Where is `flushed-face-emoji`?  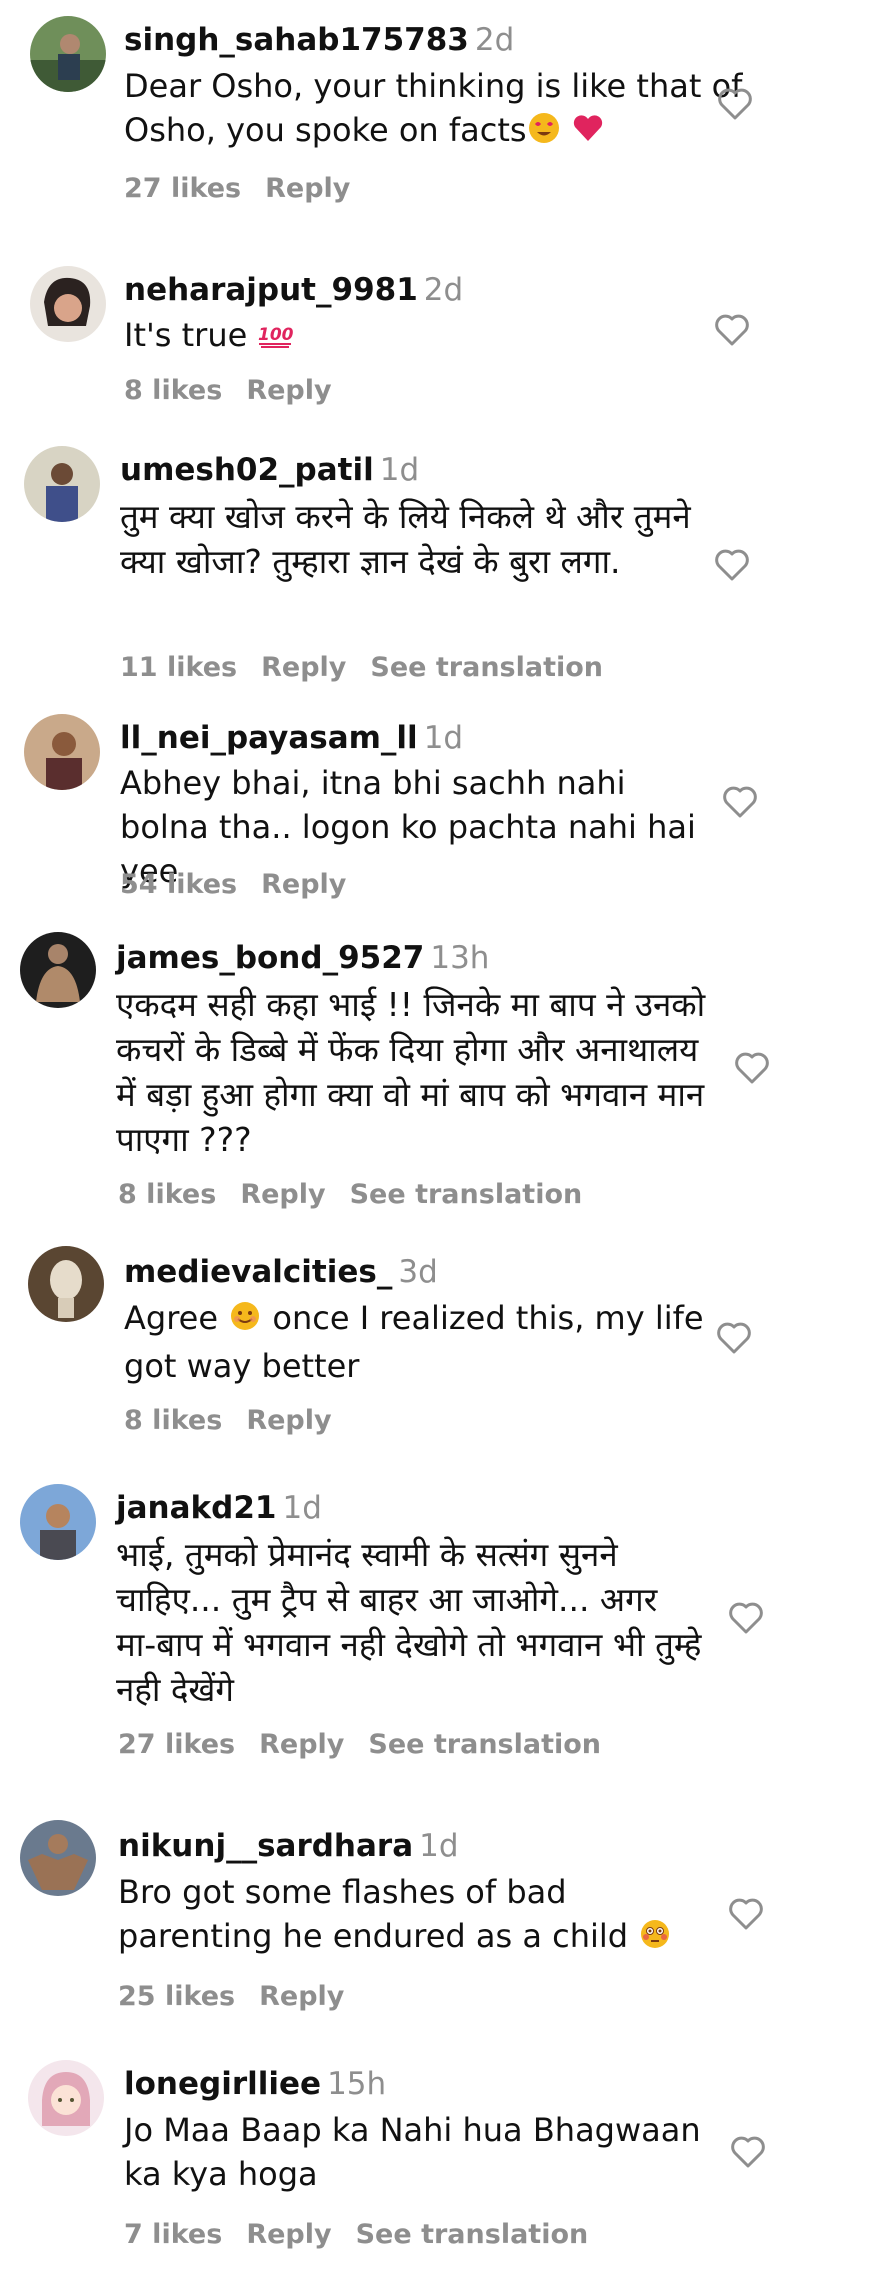
flushed-face-emoji is located at coordinates (655, 1939).